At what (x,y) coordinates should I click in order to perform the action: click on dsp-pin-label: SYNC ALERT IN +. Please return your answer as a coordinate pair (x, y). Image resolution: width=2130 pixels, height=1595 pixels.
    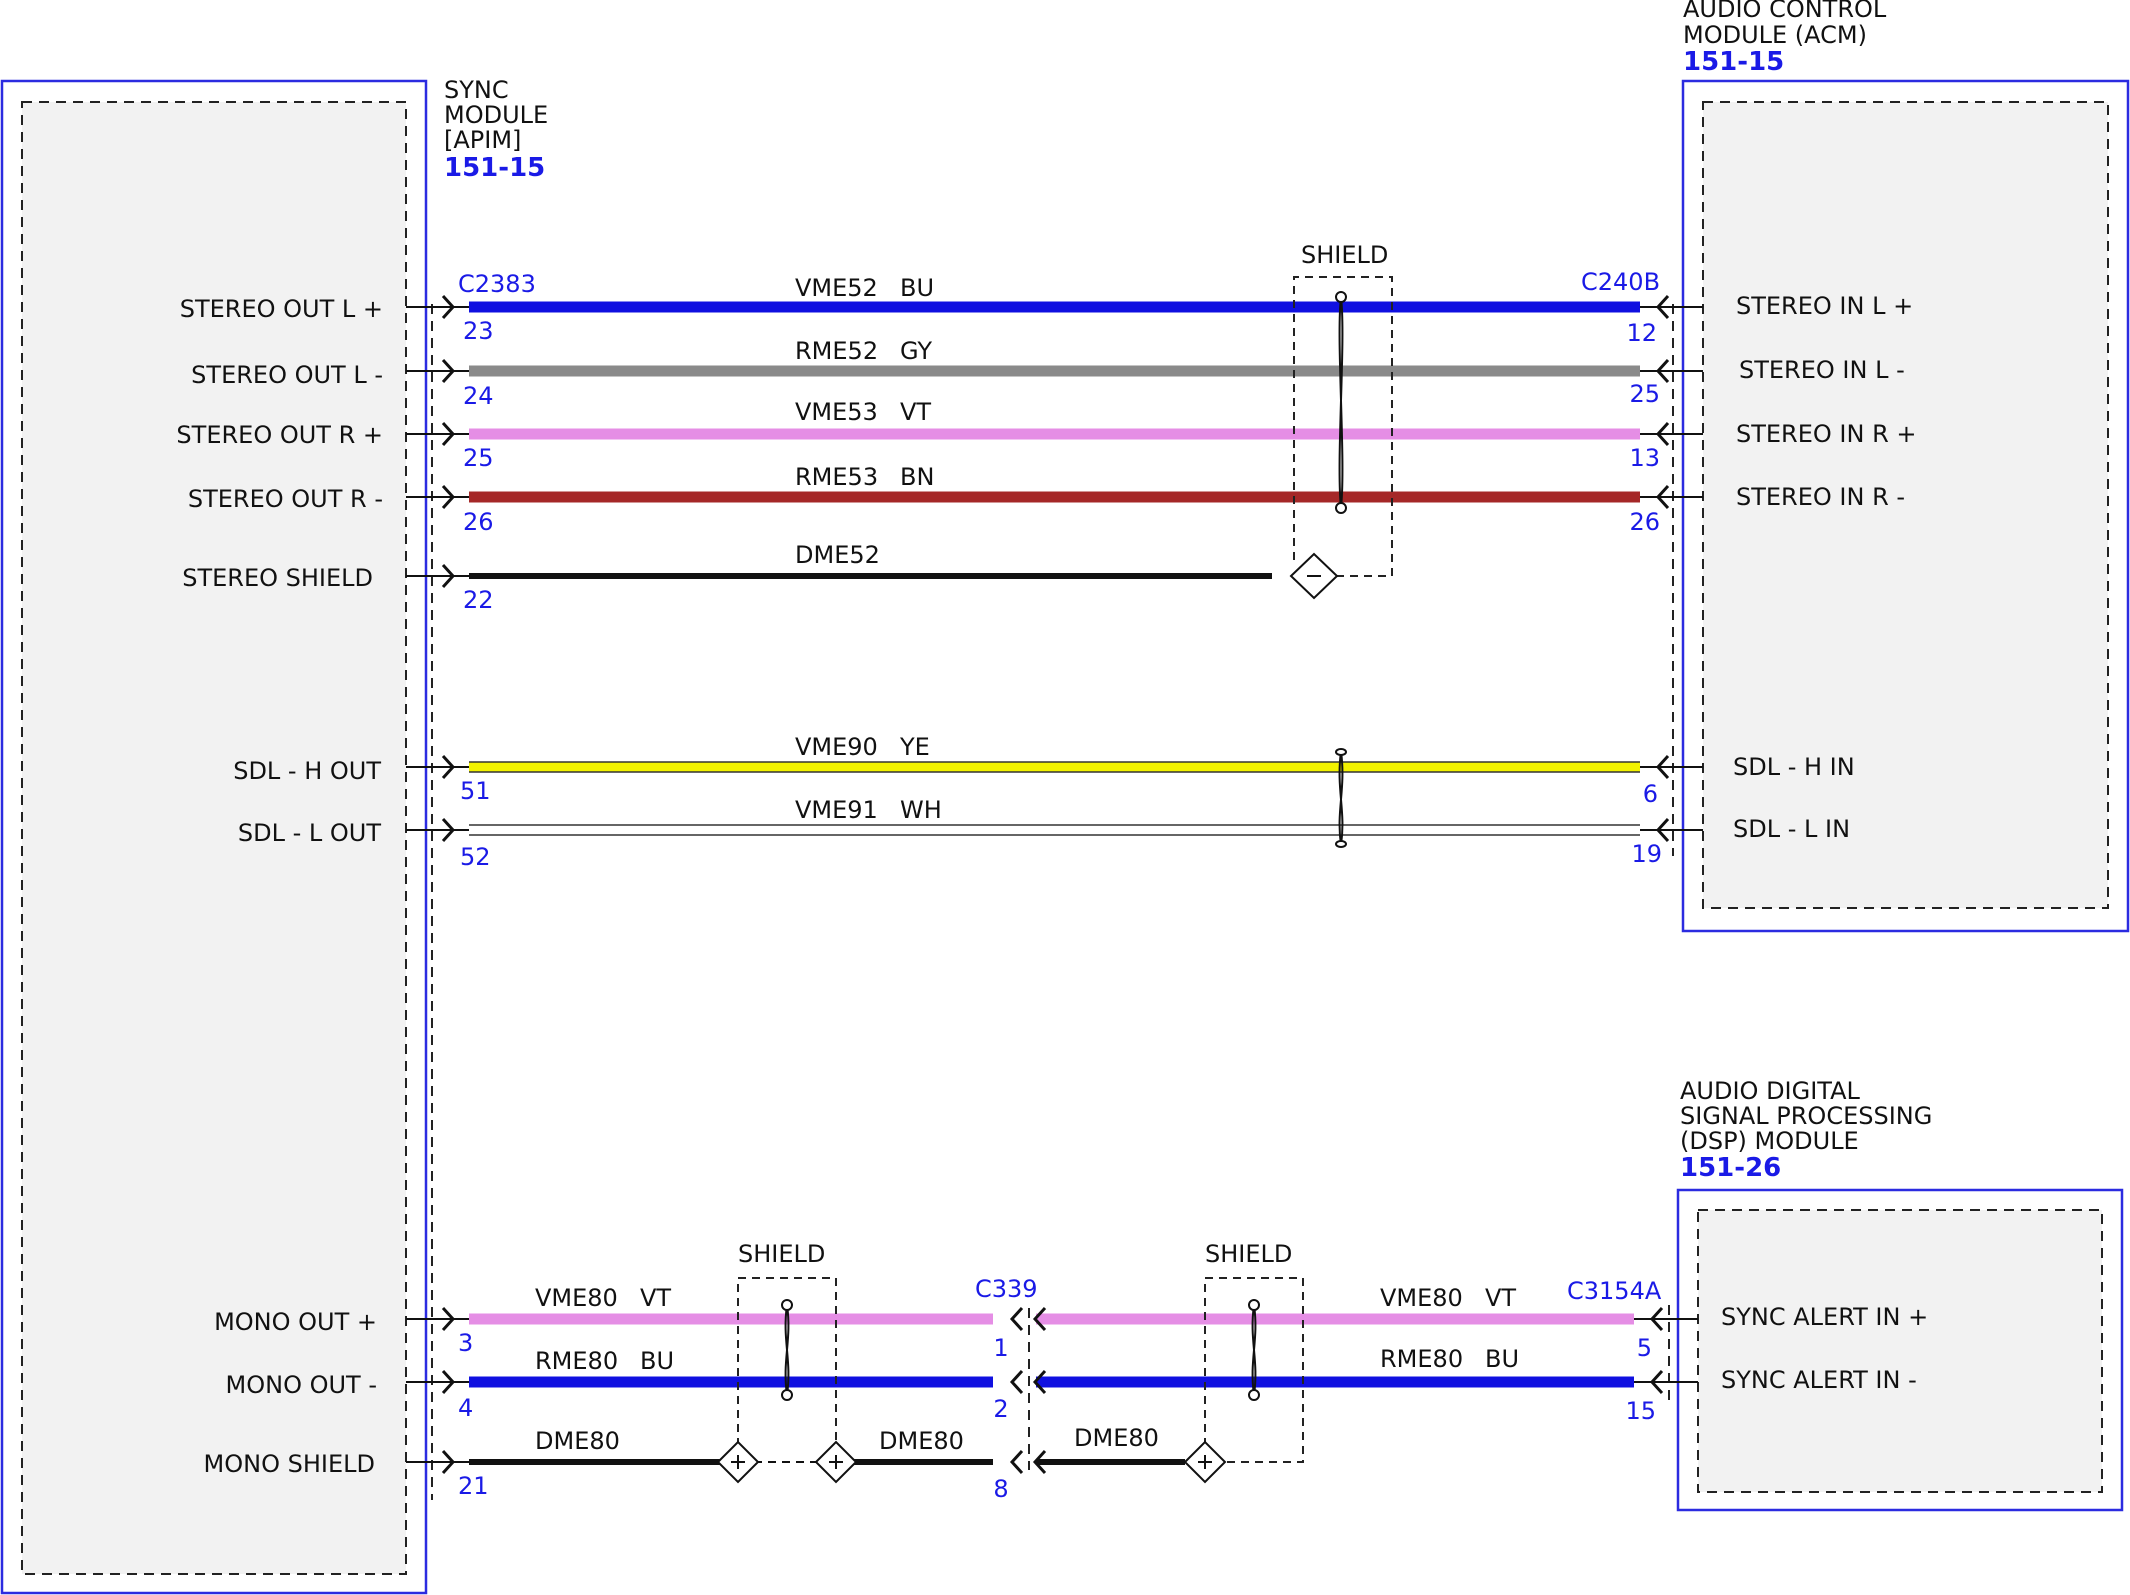
    Looking at the image, I should click on (1824, 1317).